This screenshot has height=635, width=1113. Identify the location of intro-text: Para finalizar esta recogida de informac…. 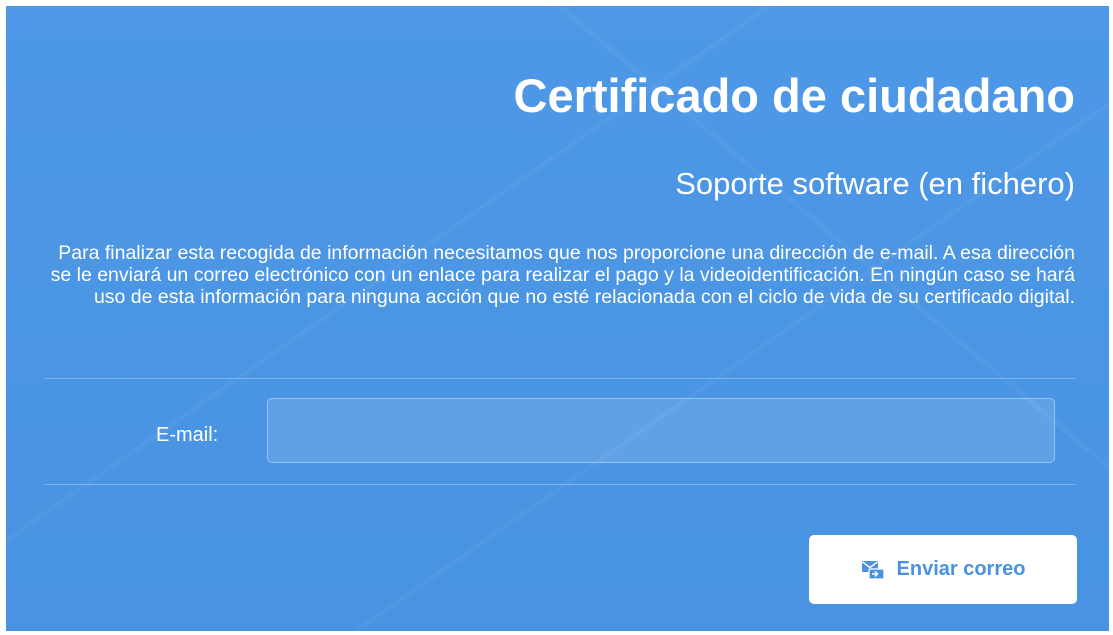
(562, 275).